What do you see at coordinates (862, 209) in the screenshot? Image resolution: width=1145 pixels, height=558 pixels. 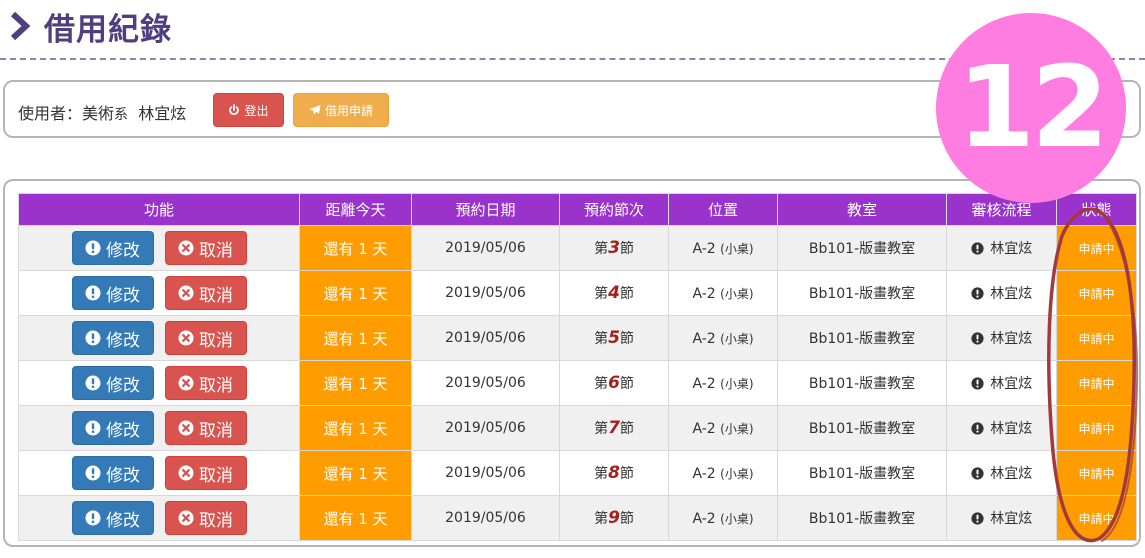 I see `col-header-room: 教室` at bounding box center [862, 209].